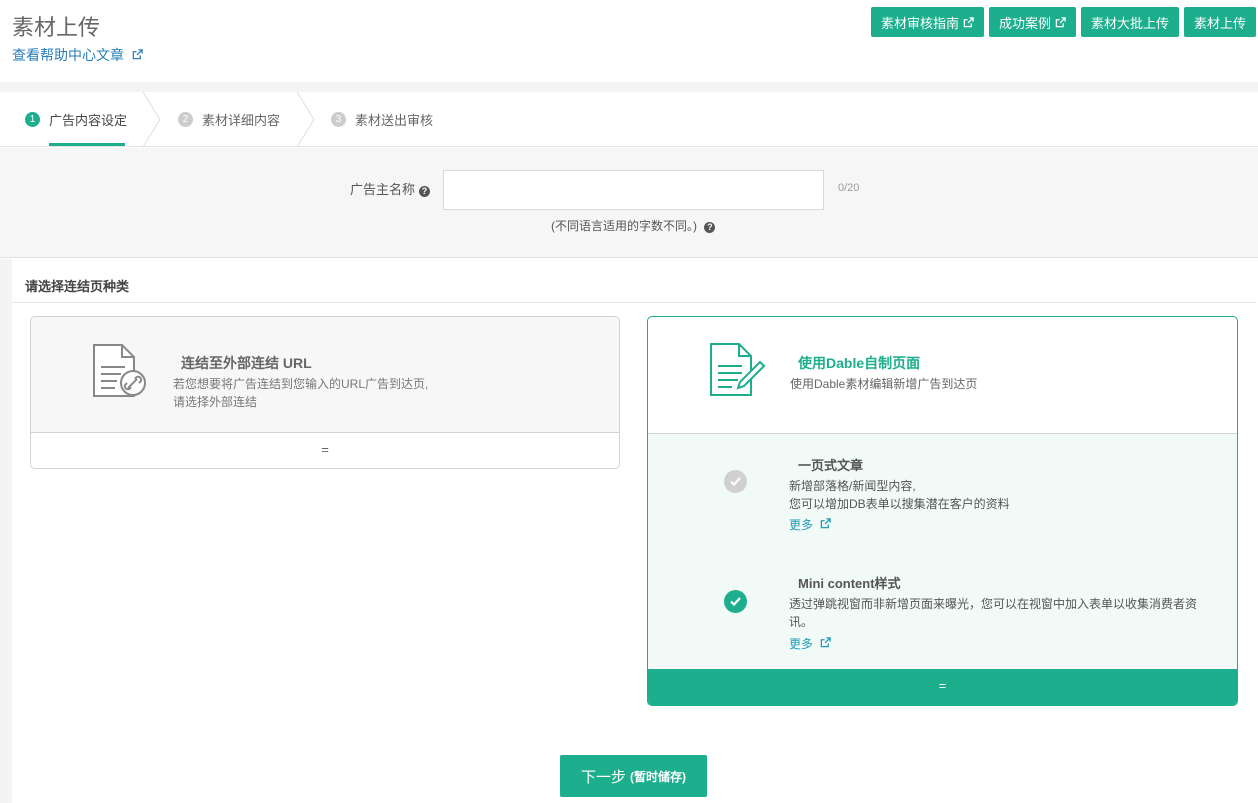 This screenshot has height=803, width=1258. What do you see at coordinates (394, 120) in the screenshot?
I see `step-3-label: 素材送出审核` at bounding box center [394, 120].